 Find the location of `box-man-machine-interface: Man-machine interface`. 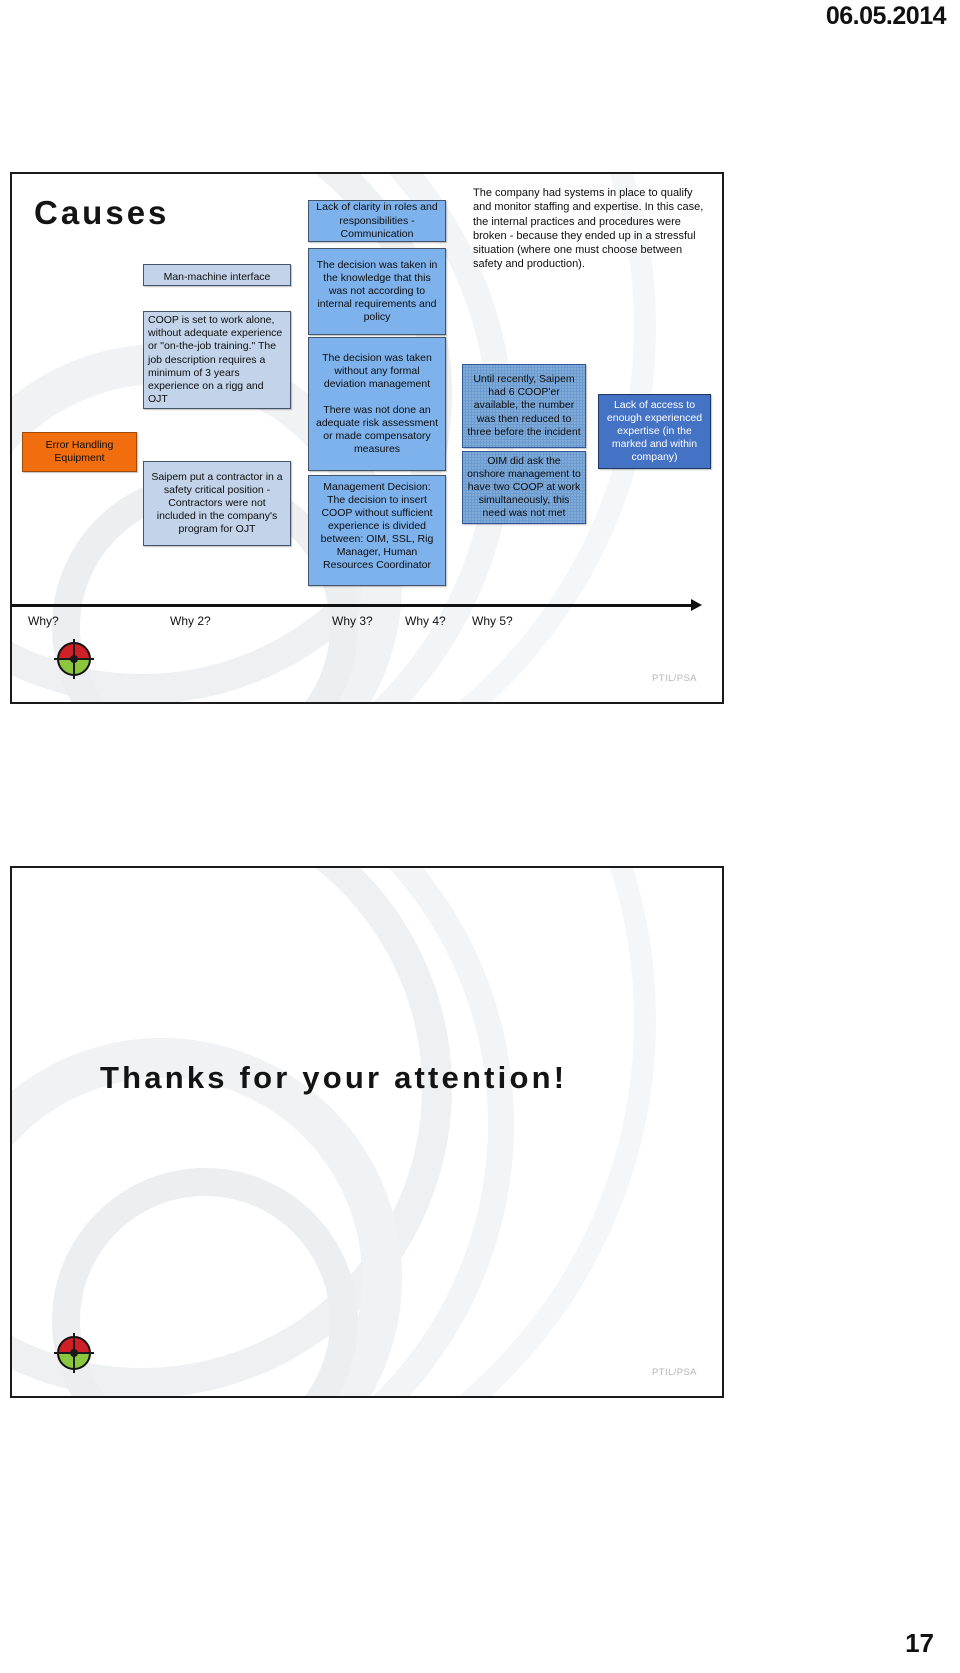

box-man-machine-interface: Man-machine interface is located at coordinates (217, 275).